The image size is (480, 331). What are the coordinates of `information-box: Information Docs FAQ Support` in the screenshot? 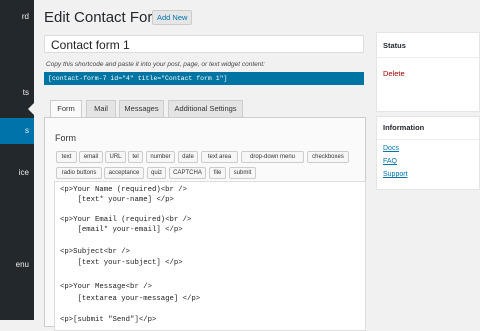 It's located at (428, 153).